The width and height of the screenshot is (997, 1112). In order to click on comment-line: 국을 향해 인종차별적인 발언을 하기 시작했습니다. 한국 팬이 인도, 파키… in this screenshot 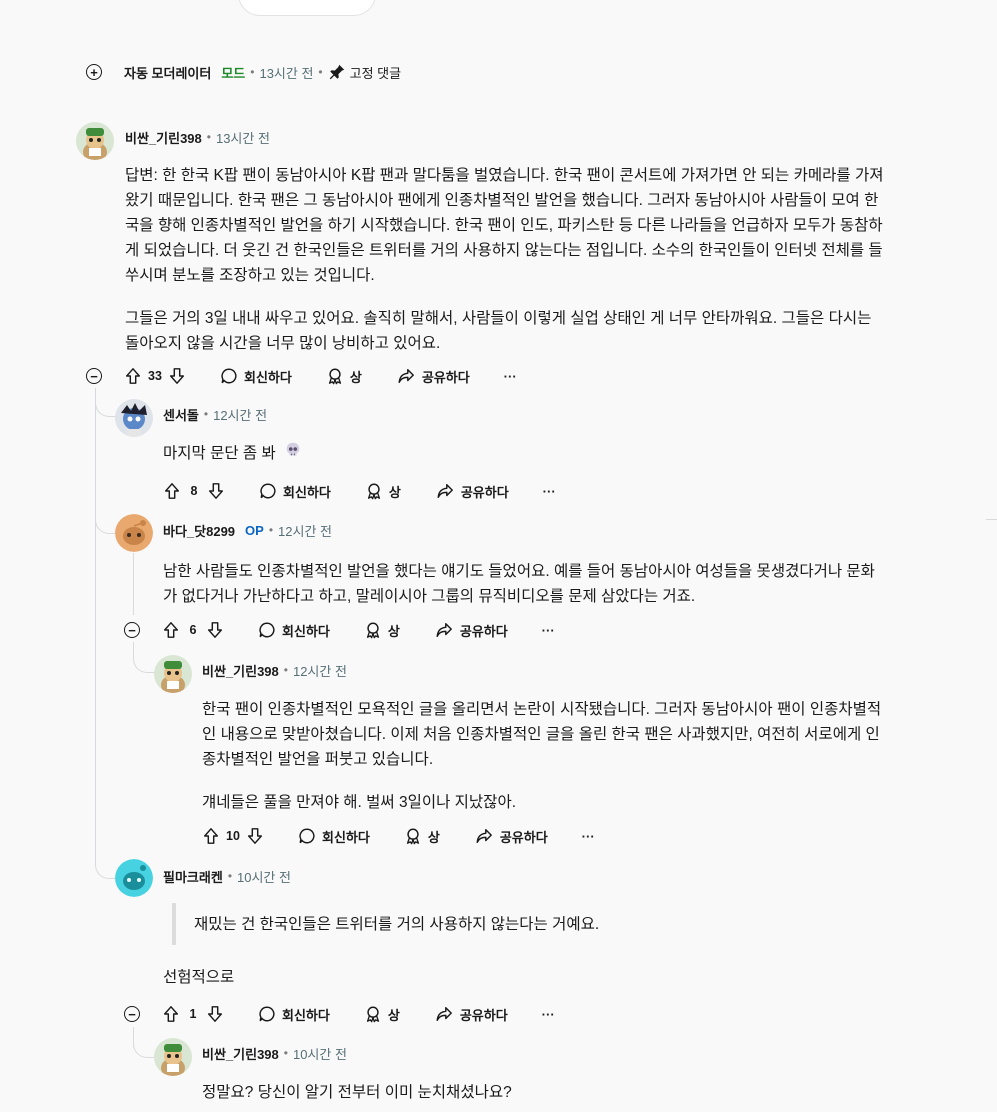, I will do `click(504, 225)`.